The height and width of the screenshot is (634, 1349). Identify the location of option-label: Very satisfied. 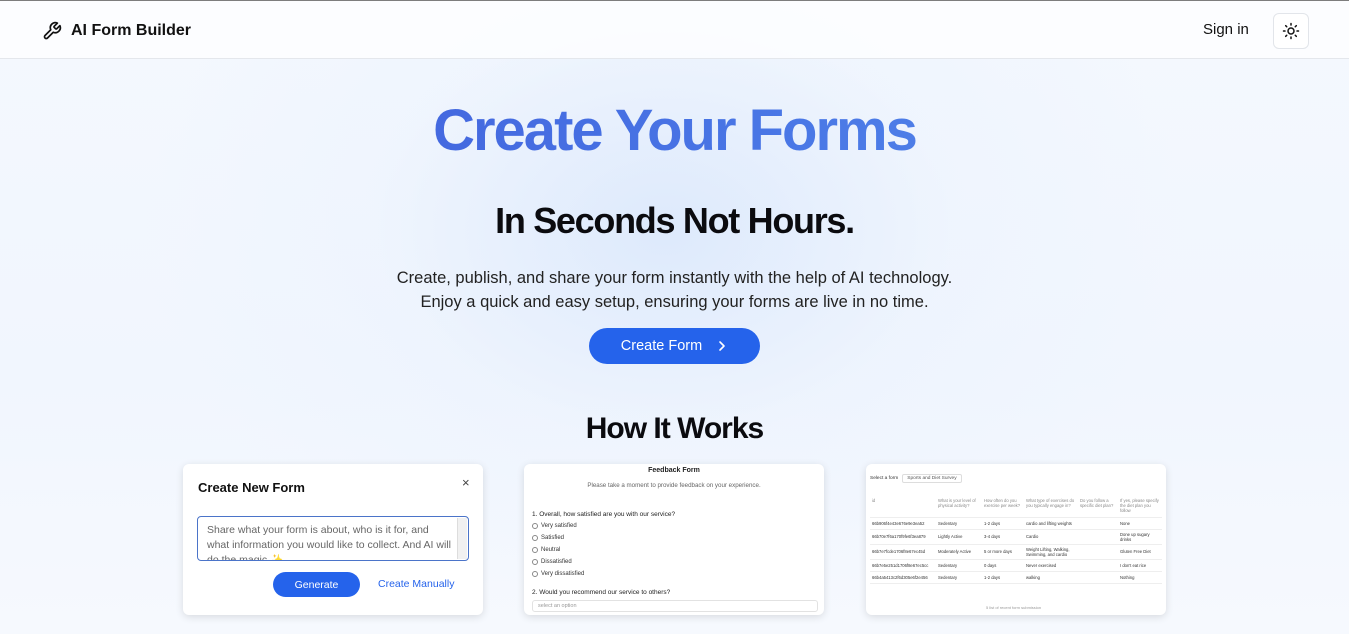
(559, 526).